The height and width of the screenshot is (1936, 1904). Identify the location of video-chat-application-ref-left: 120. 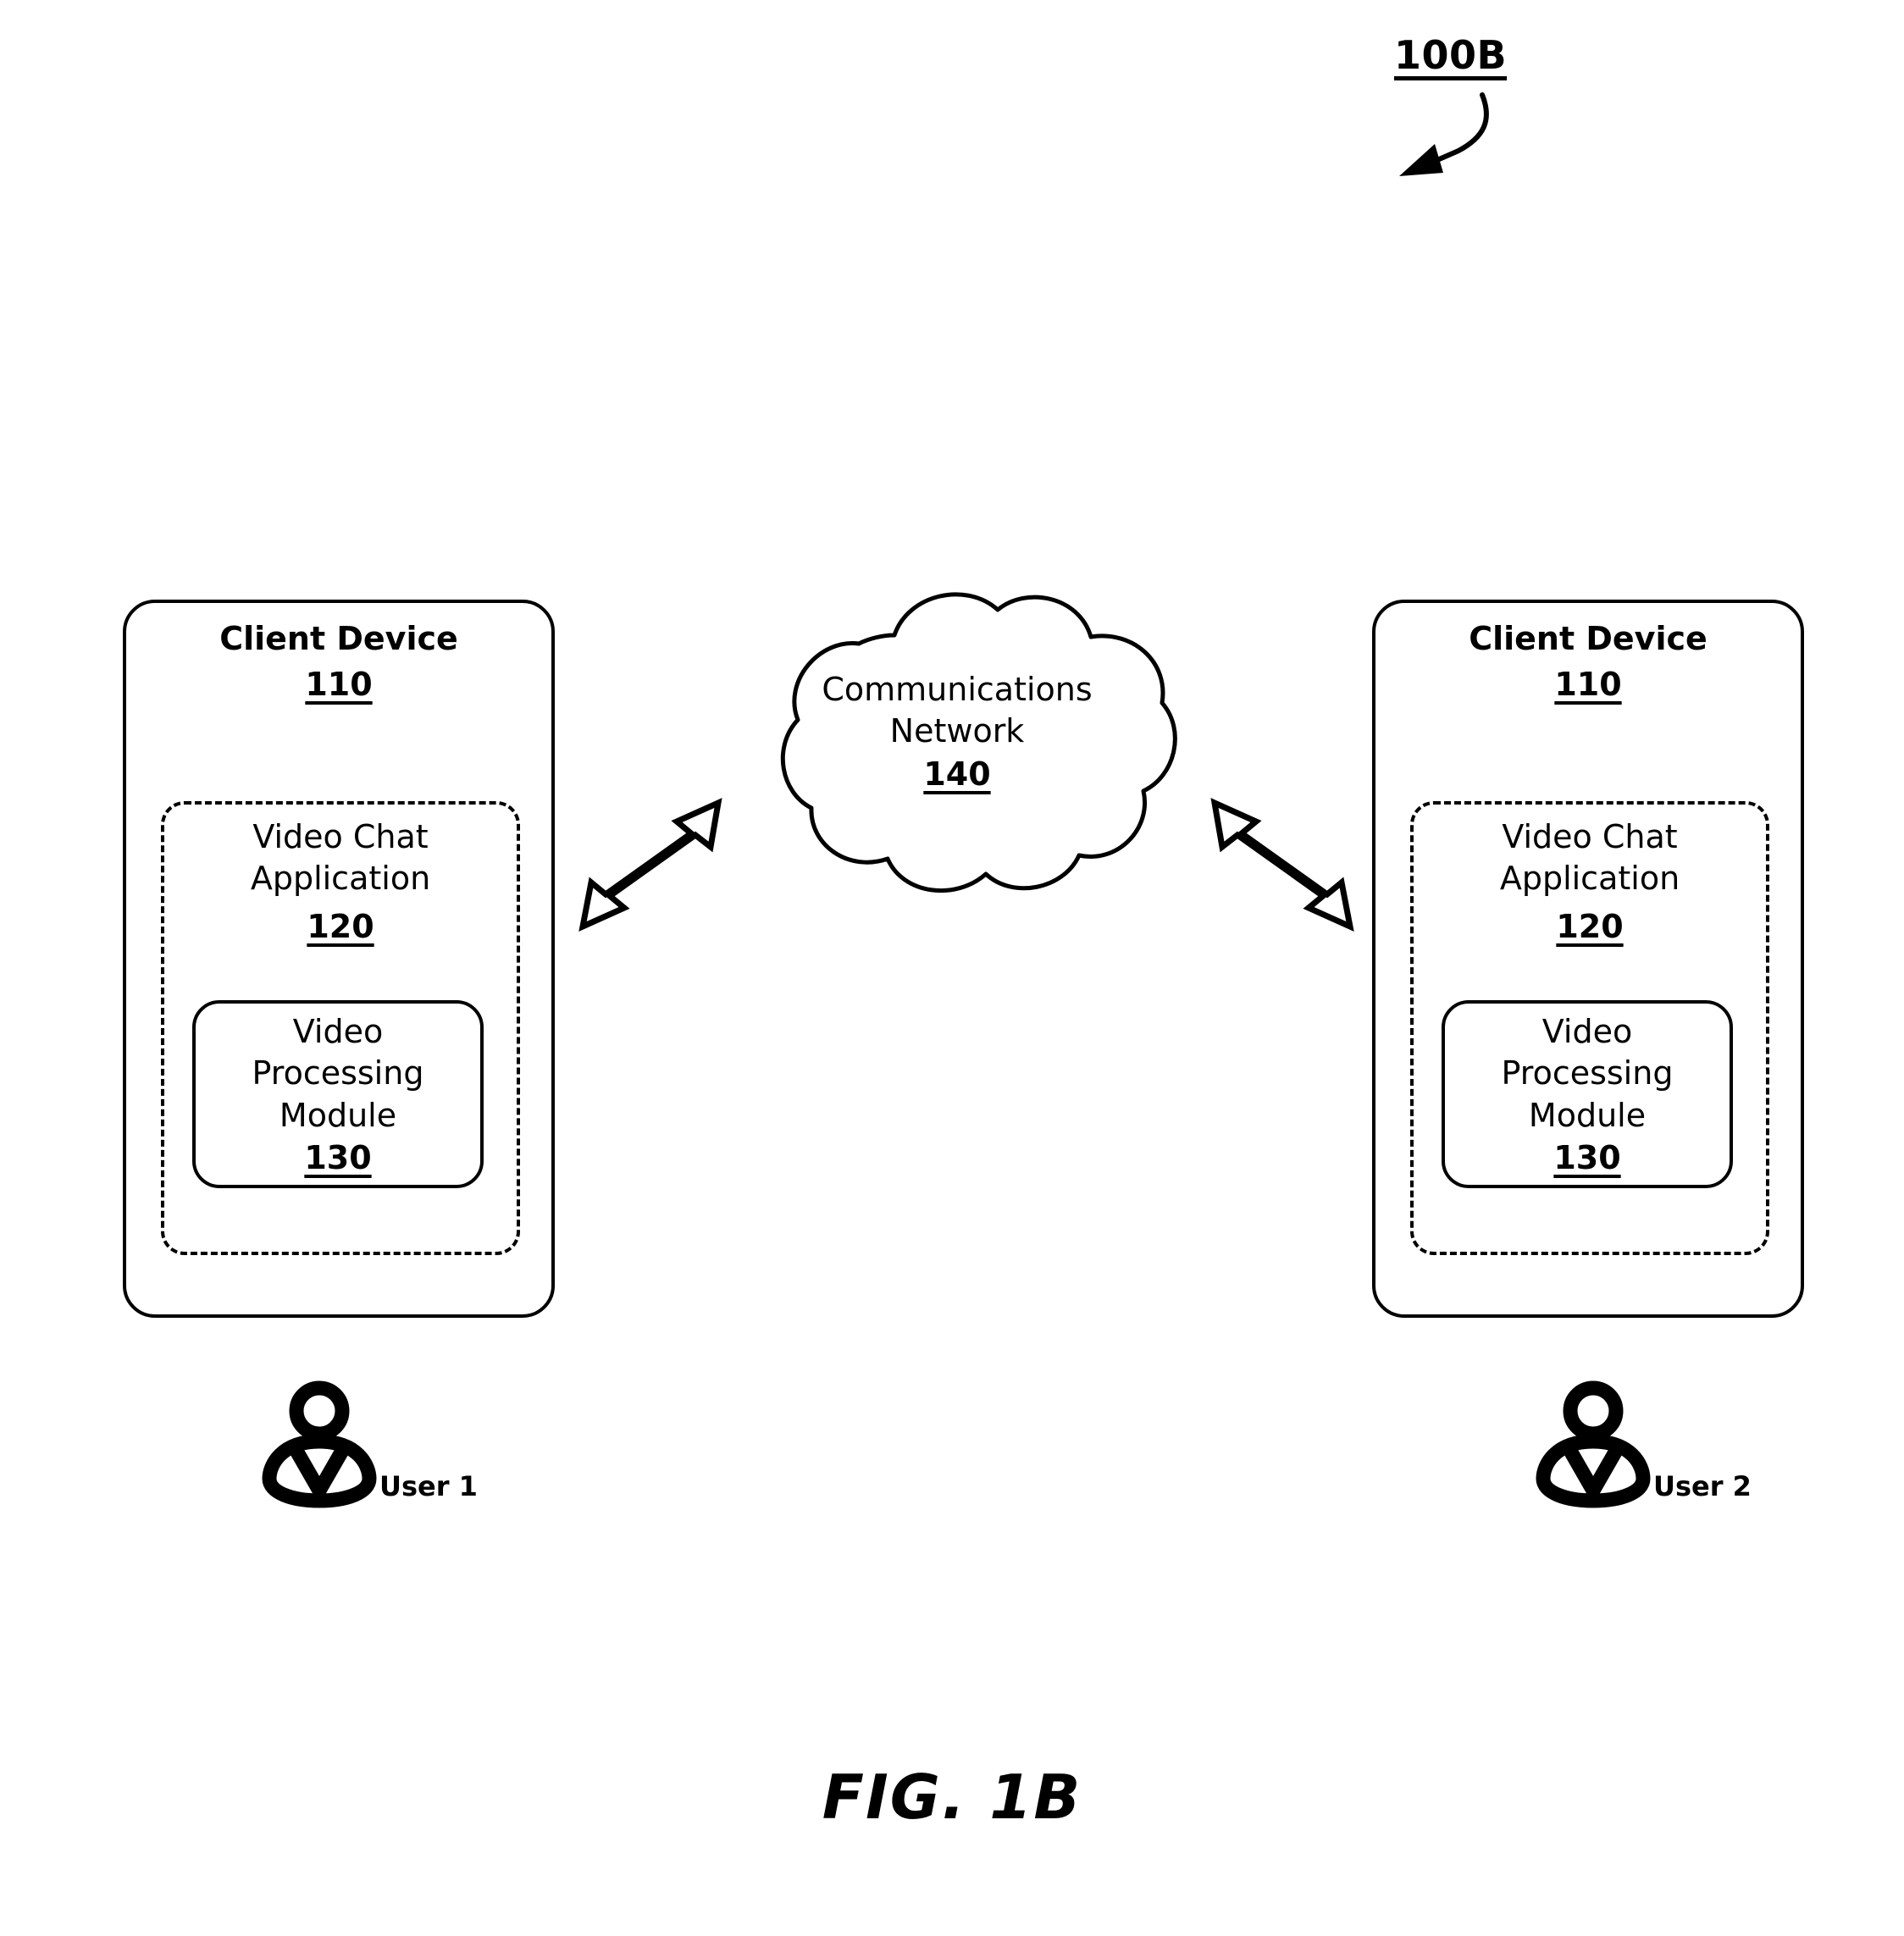
(340, 926).